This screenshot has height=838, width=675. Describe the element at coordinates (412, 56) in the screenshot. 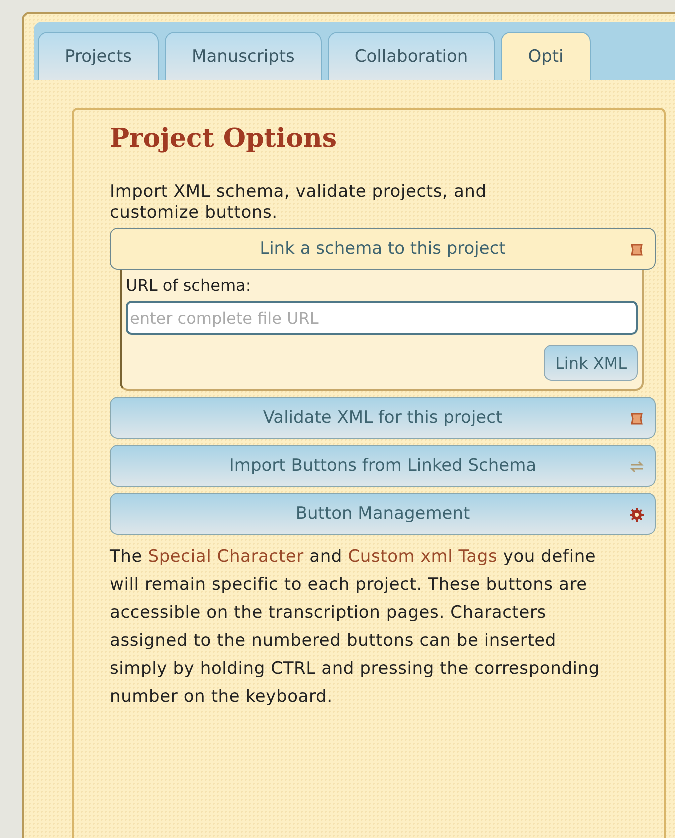

I see `tab: Collaboration` at that location.